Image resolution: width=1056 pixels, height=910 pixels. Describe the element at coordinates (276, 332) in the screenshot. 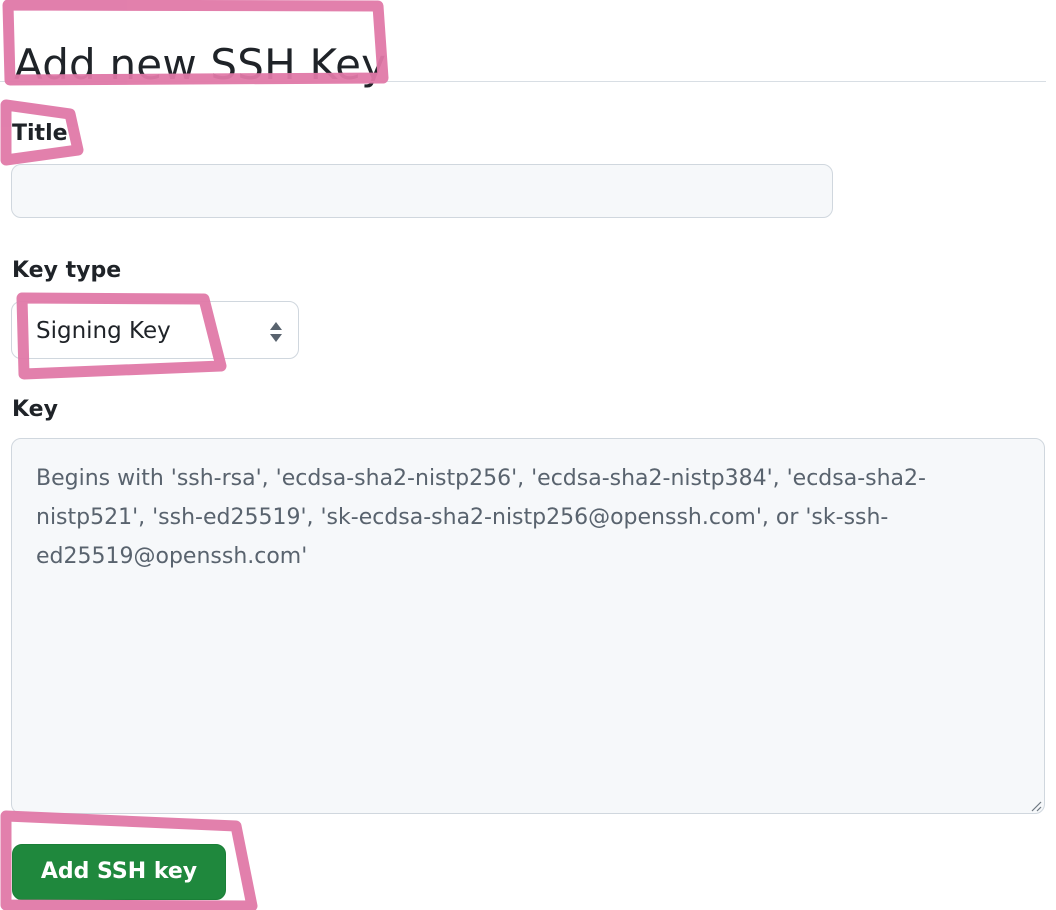

I see `updown-arrows-icon` at that location.